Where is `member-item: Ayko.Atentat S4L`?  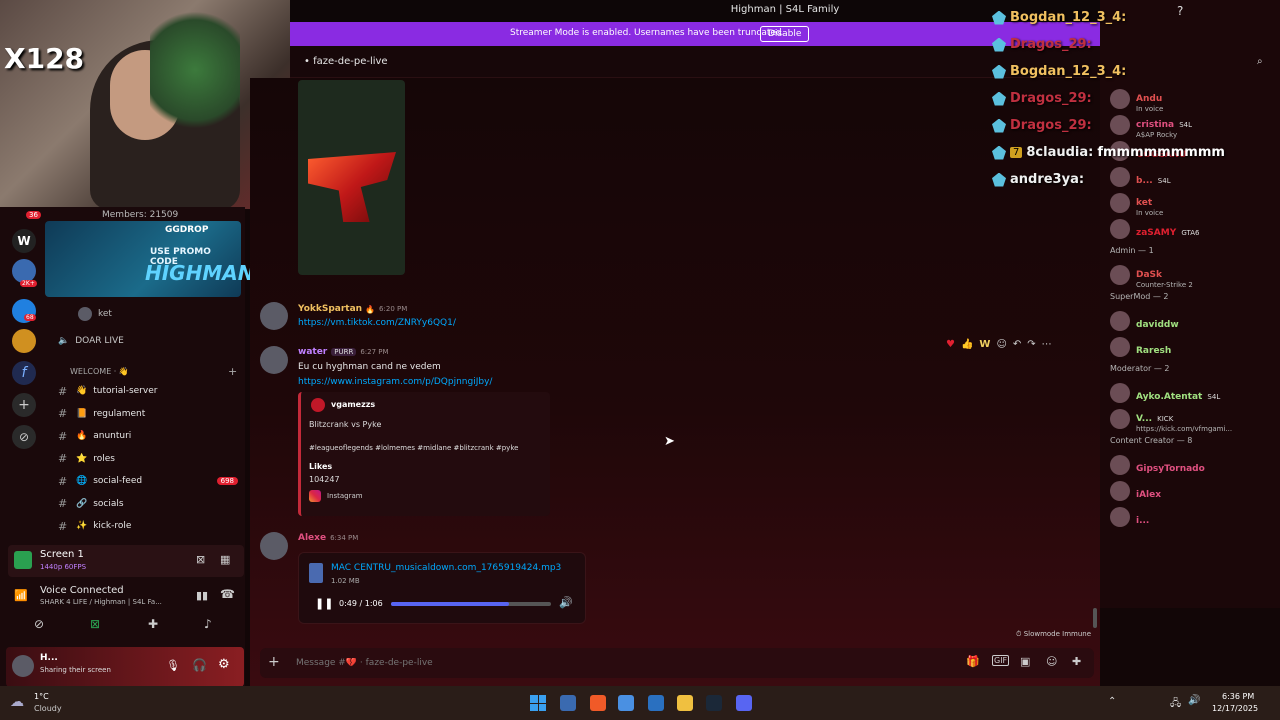 member-item: Ayko.Atentat S4L is located at coordinates (1192, 393).